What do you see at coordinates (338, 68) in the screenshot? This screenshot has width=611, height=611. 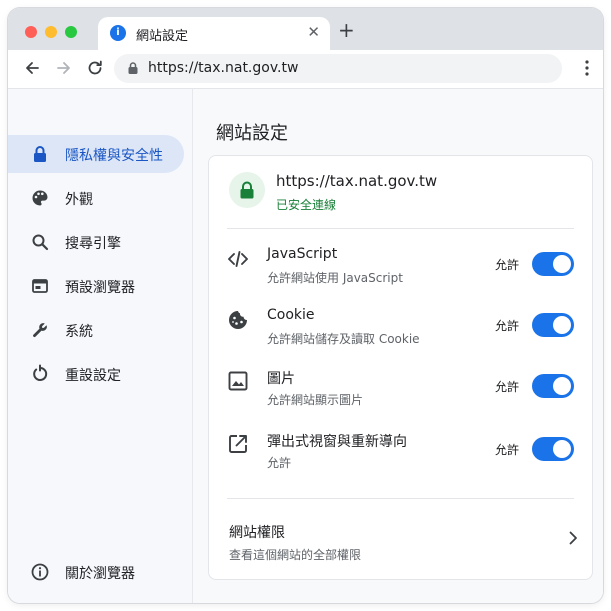 I see `address-bar: https://tax.nat.gov.tw` at bounding box center [338, 68].